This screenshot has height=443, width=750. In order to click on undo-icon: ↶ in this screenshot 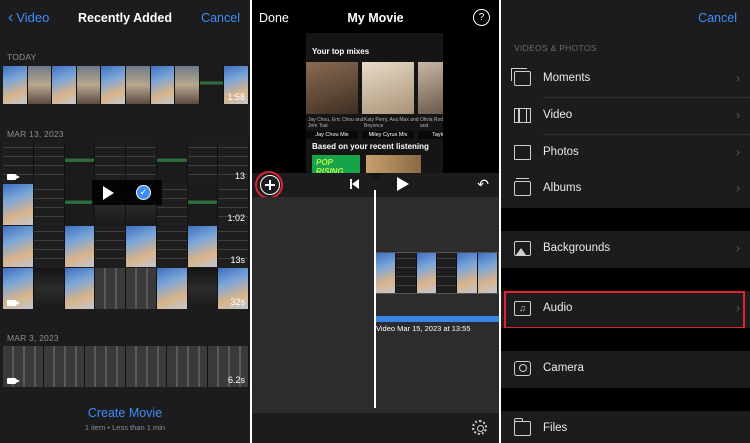, I will do `click(483, 184)`.